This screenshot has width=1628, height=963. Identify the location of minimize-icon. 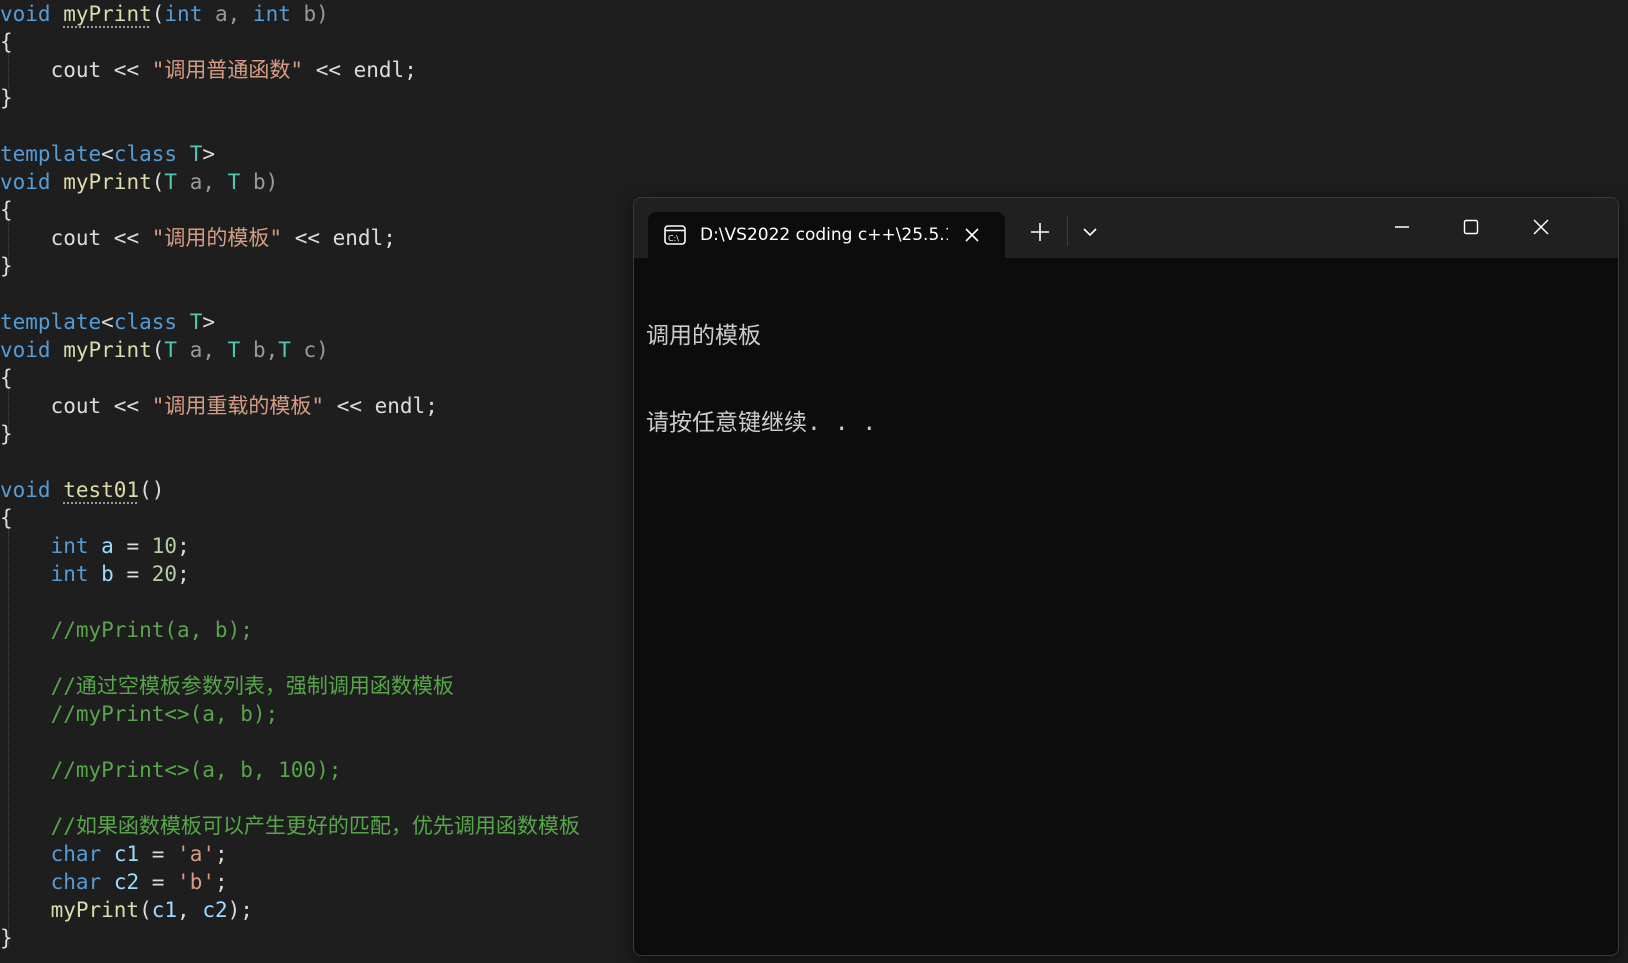
(1402, 227).